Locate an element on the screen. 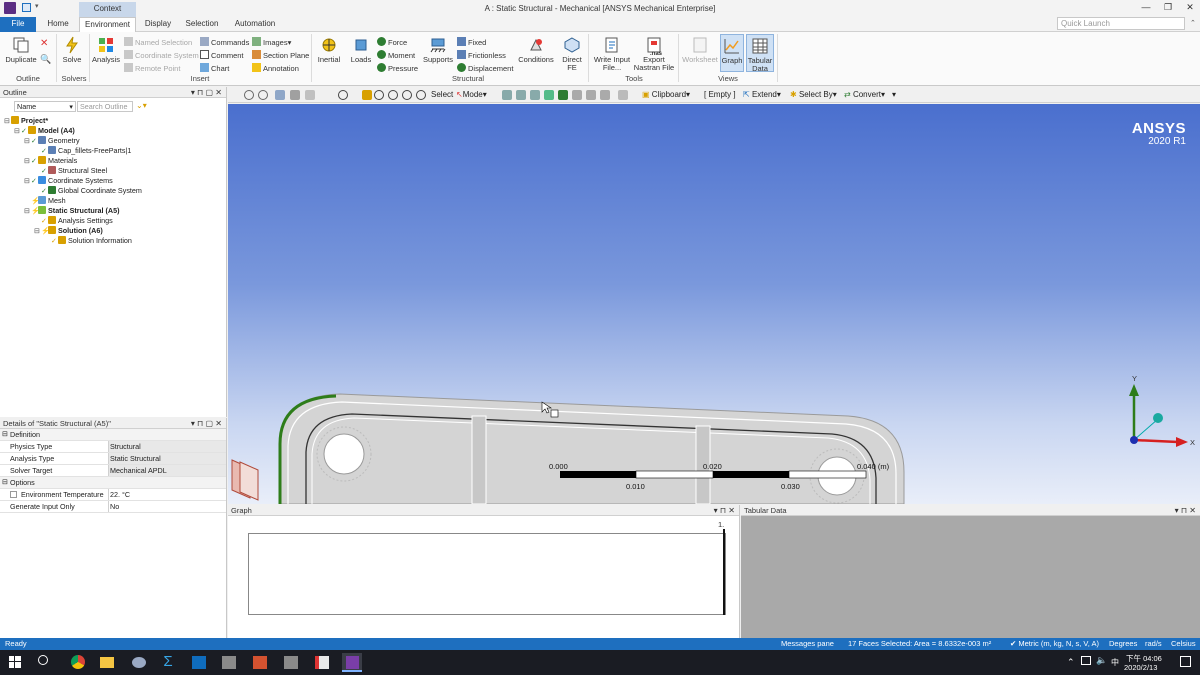 The image size is (1200, 675). fixed-button: Fixed is located at coordinates (471, 42).